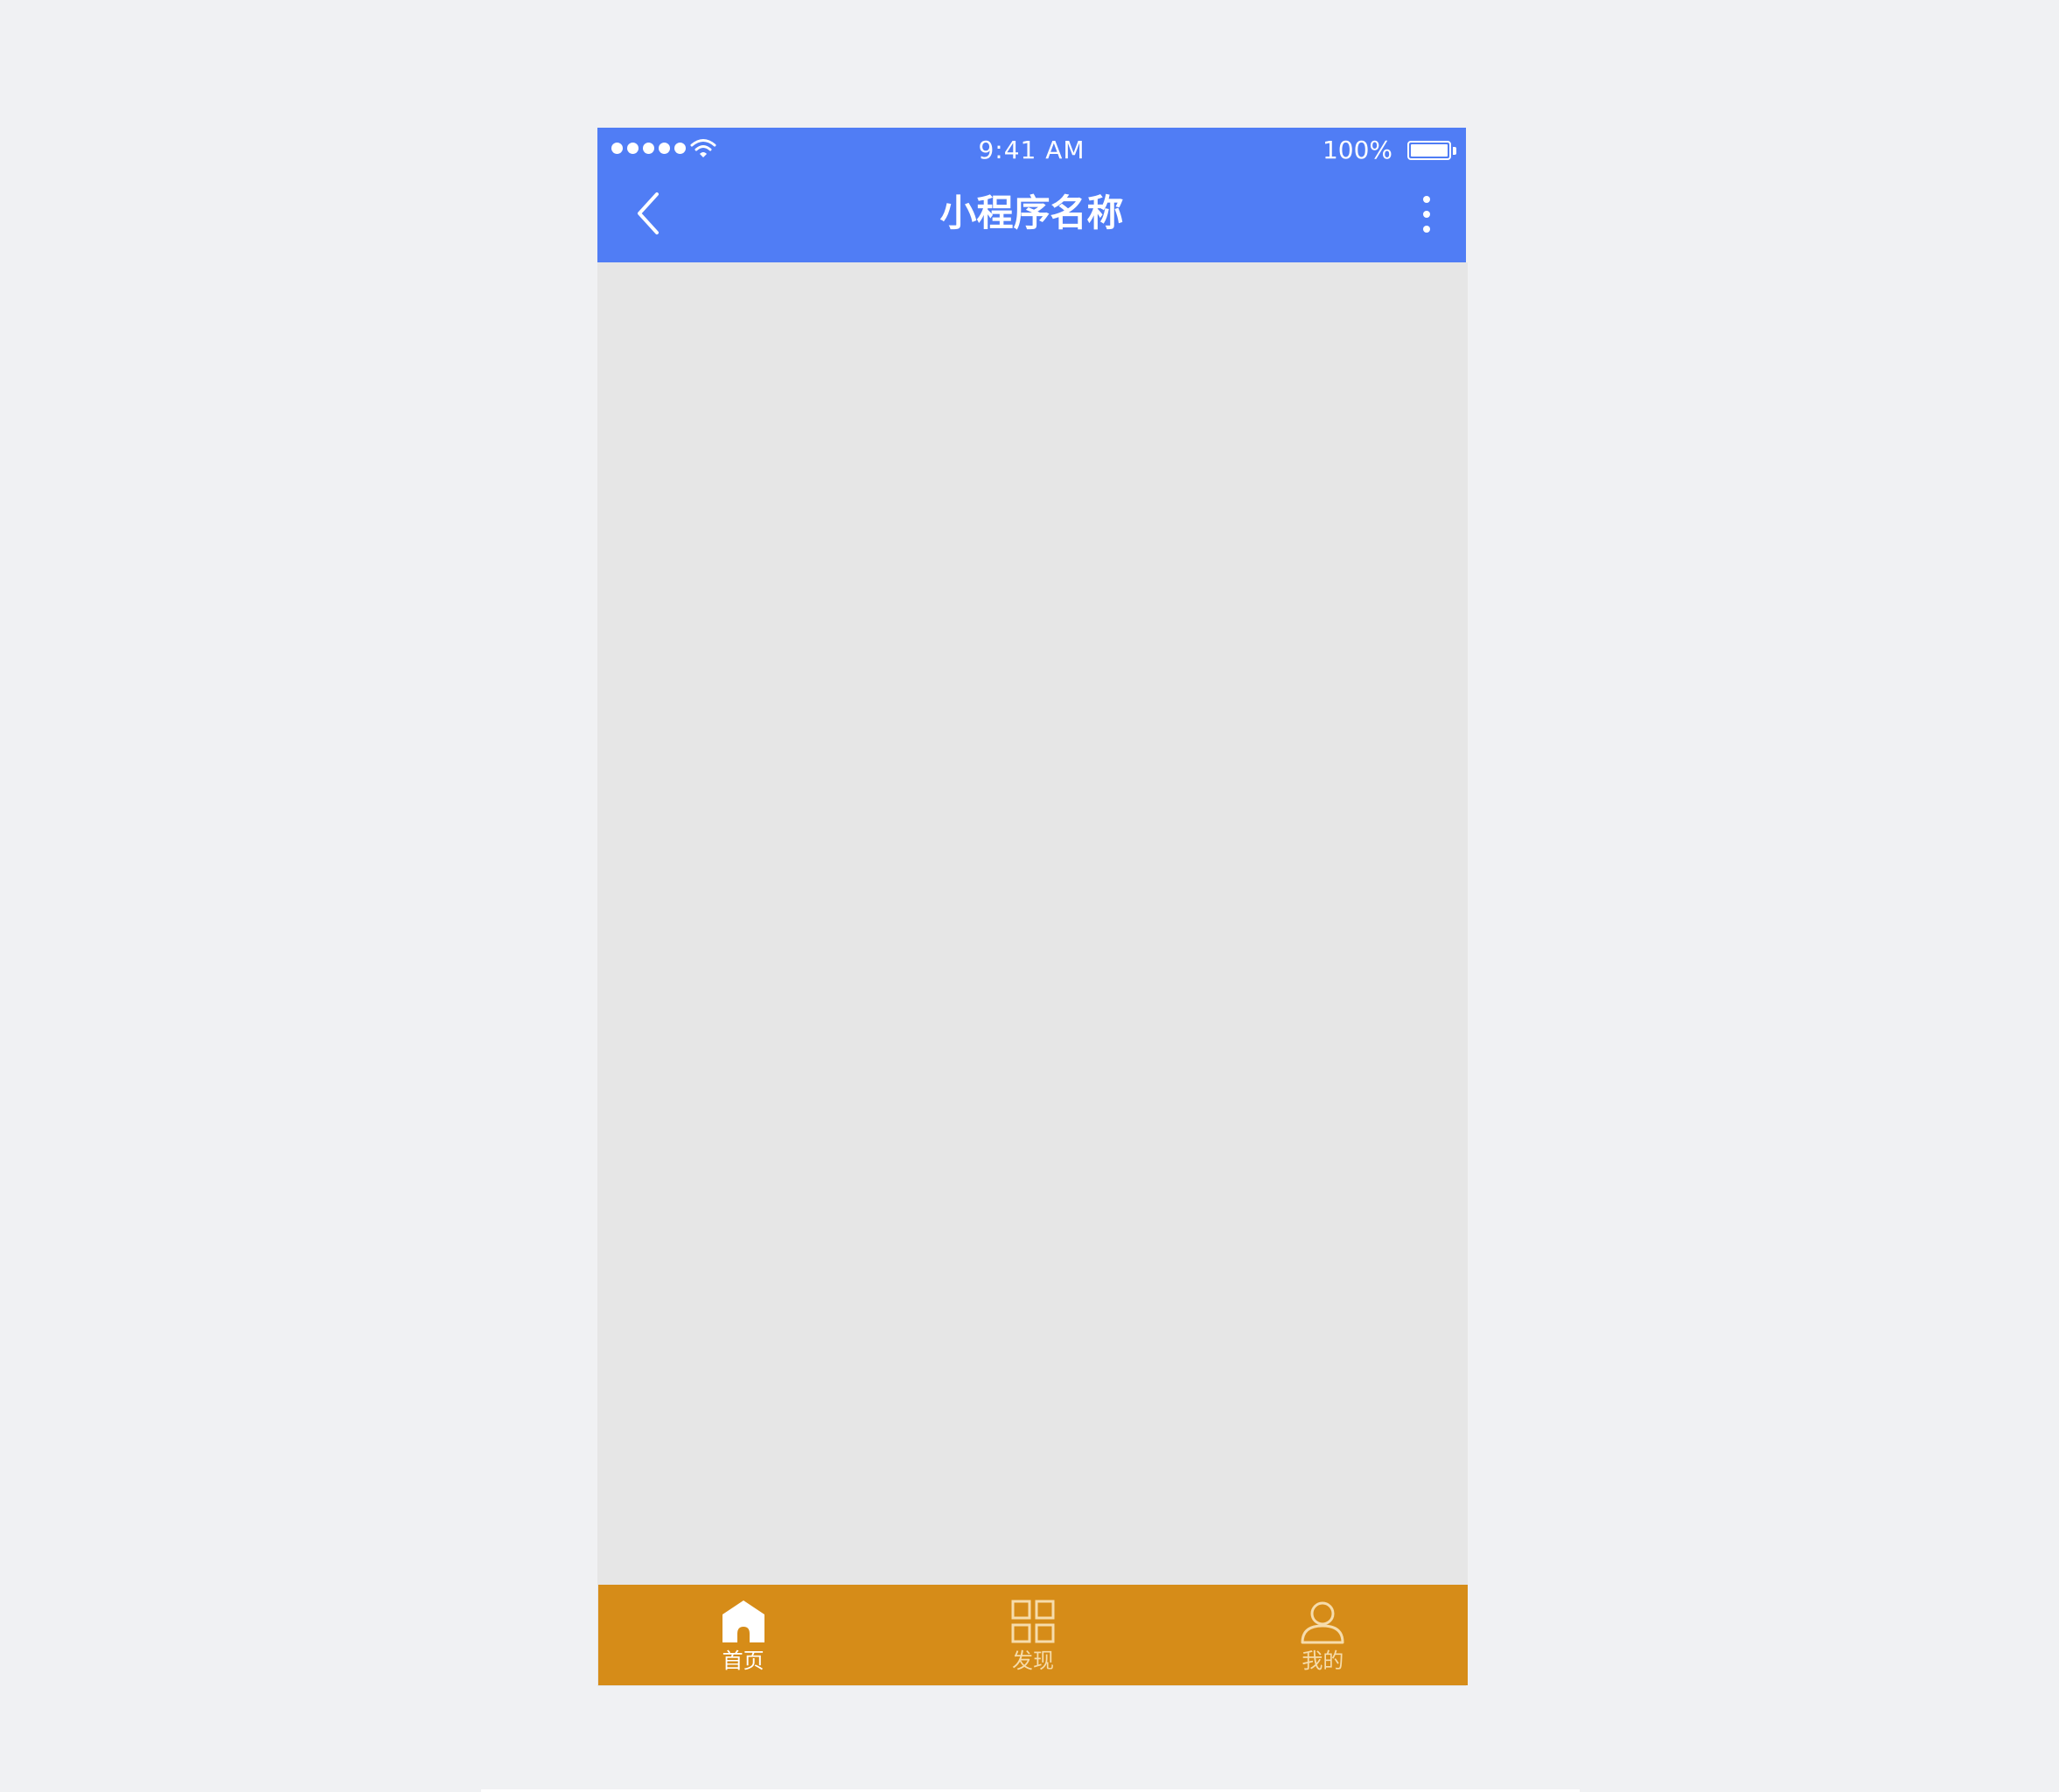 The image size is (2059, 1792). Describe the element at coordinates (1032, 1661) in the screenshot. I see `tab-label: 发现` at that location.